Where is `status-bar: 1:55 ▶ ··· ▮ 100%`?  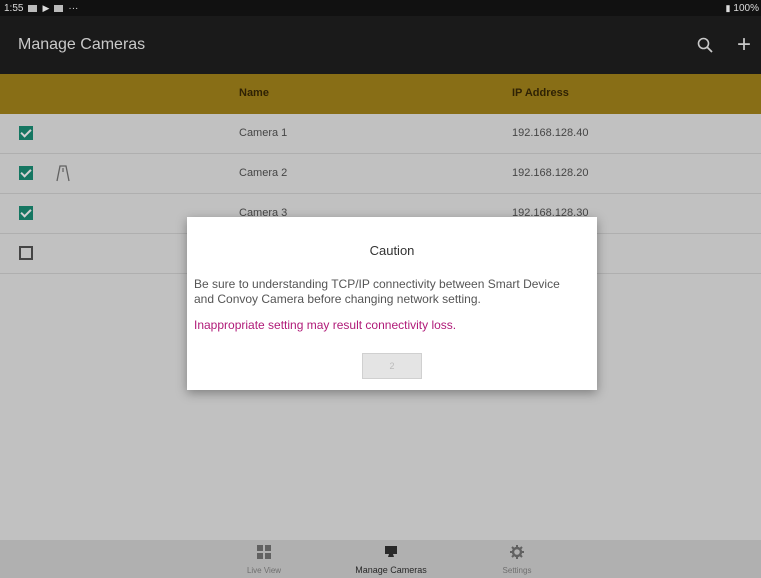 status-bar: 1:55 ▶ ··· ▮ 100% is located at coordinates (380, 8).